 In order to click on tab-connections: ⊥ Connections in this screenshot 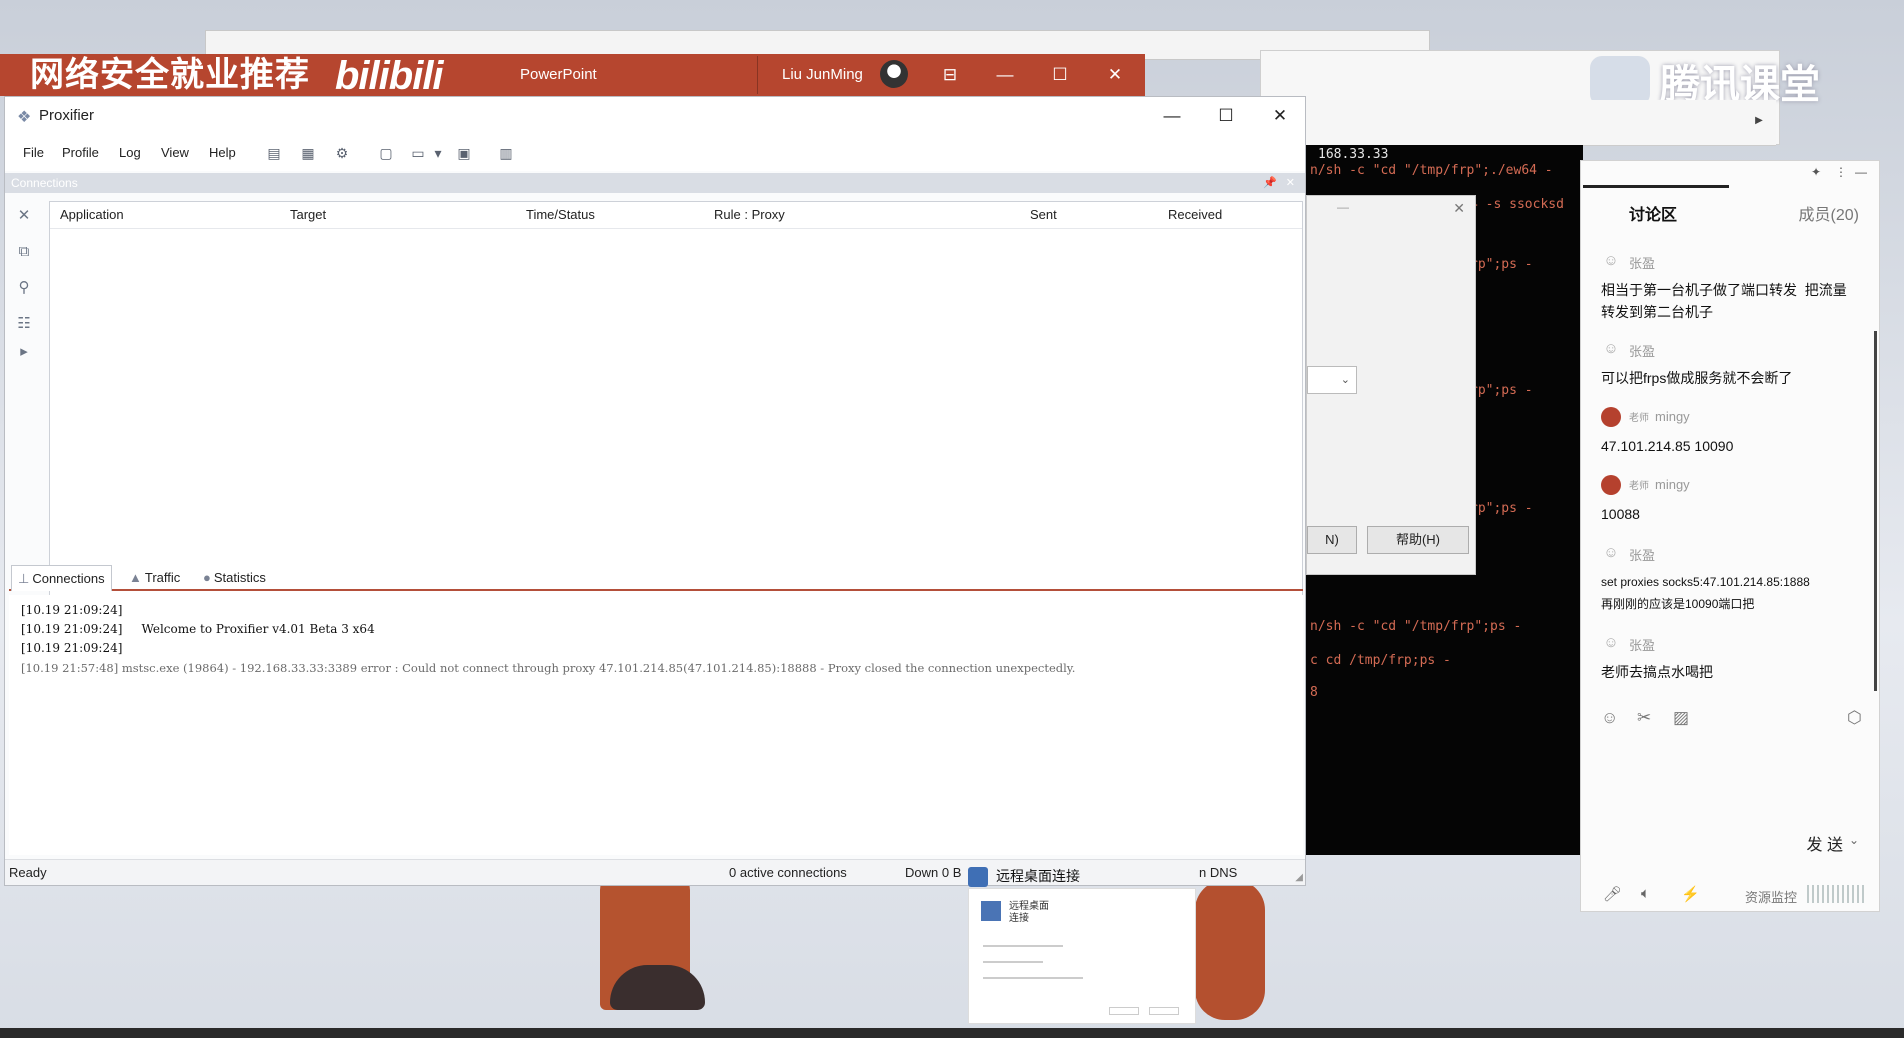, I will do `click(61, 578)`.